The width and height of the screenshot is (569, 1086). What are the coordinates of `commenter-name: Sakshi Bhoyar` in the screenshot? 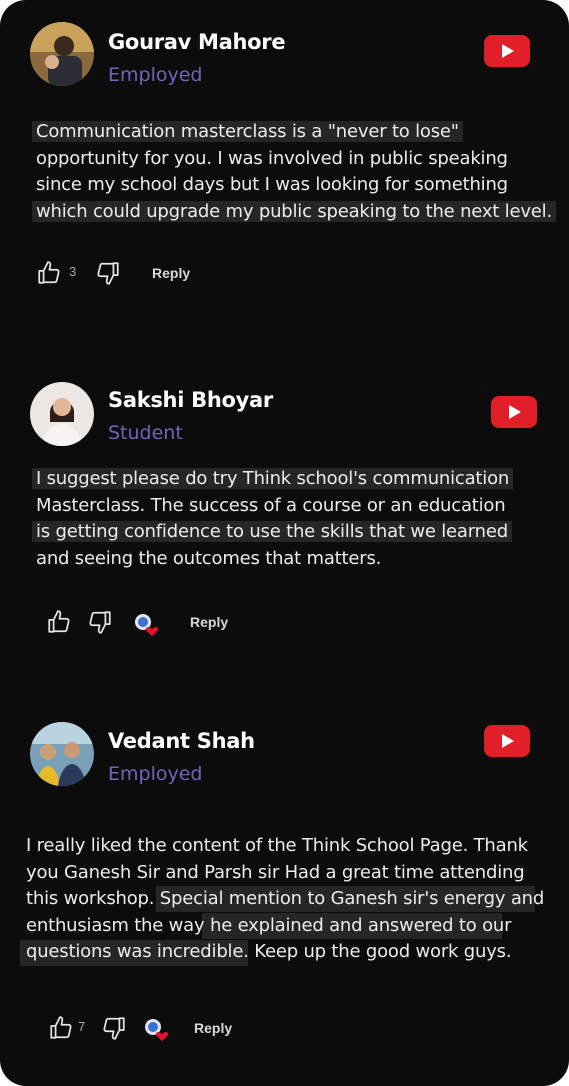 It's located at (190, 400).